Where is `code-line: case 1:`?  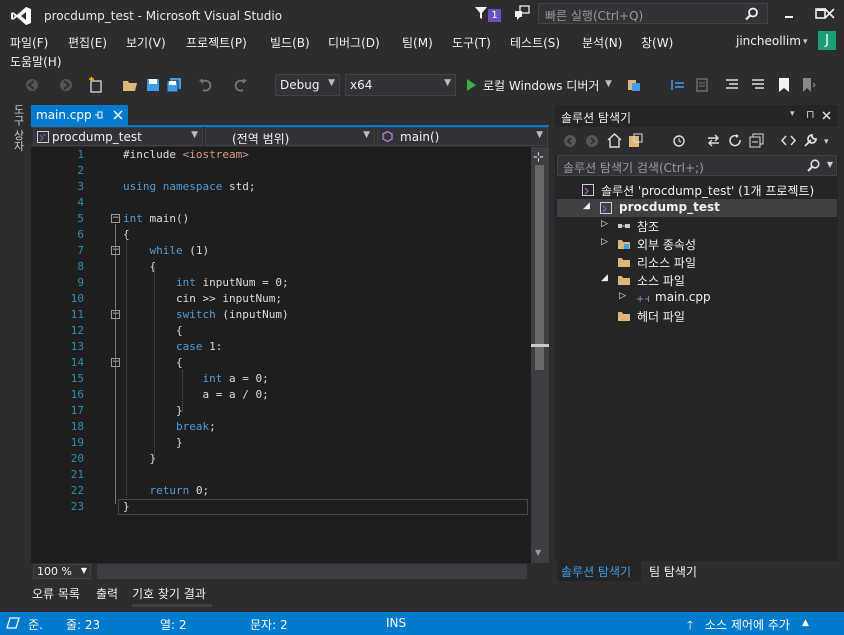 code-line: case 1: is located at coordinates (172, 346).